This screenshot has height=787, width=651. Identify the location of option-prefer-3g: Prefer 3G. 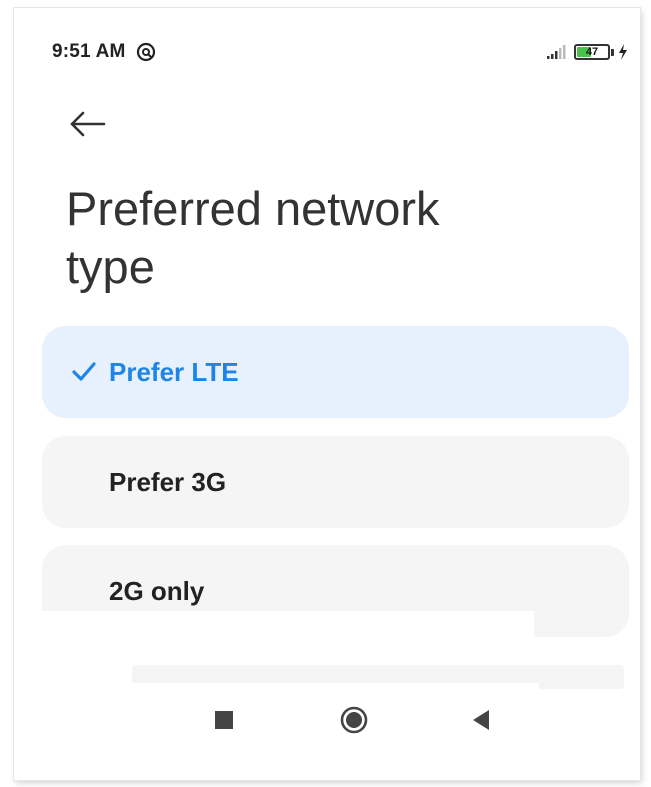
(335, 482).